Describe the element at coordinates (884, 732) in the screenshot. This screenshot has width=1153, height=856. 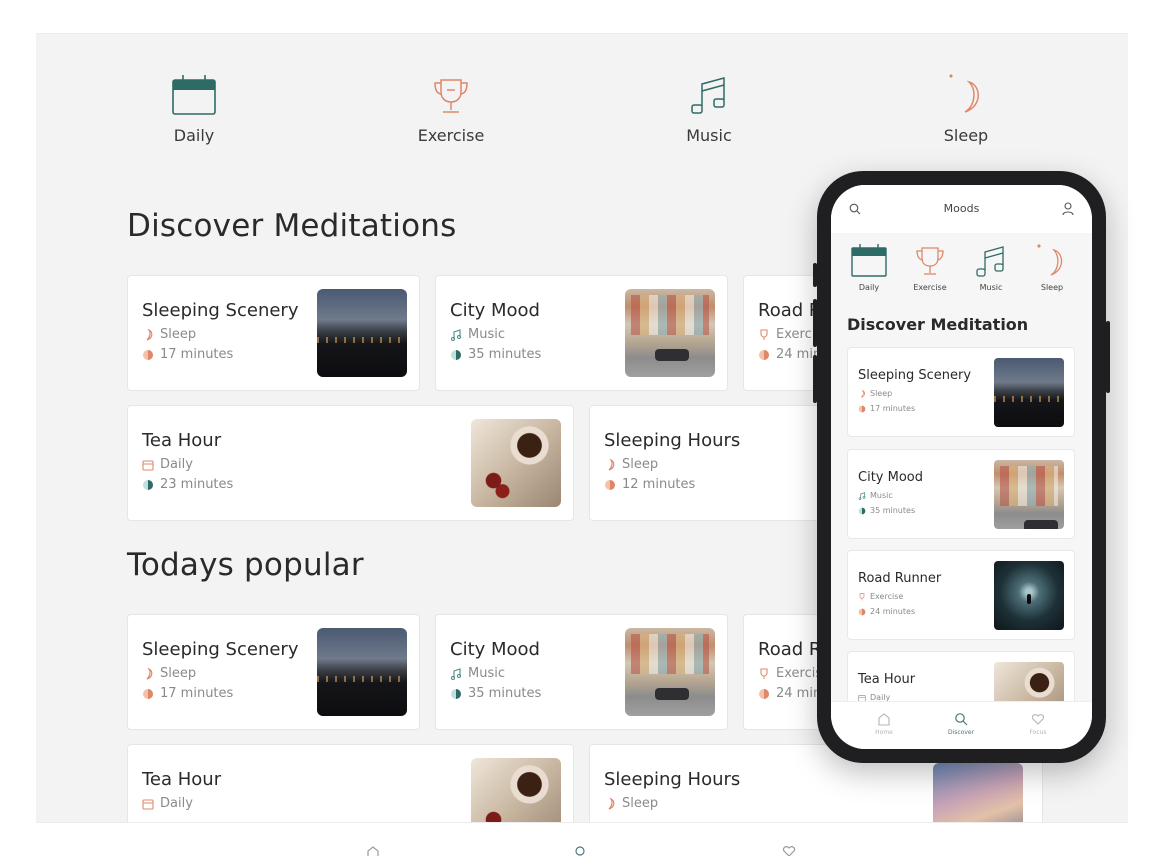
I see `tab-label: Home` at that location.